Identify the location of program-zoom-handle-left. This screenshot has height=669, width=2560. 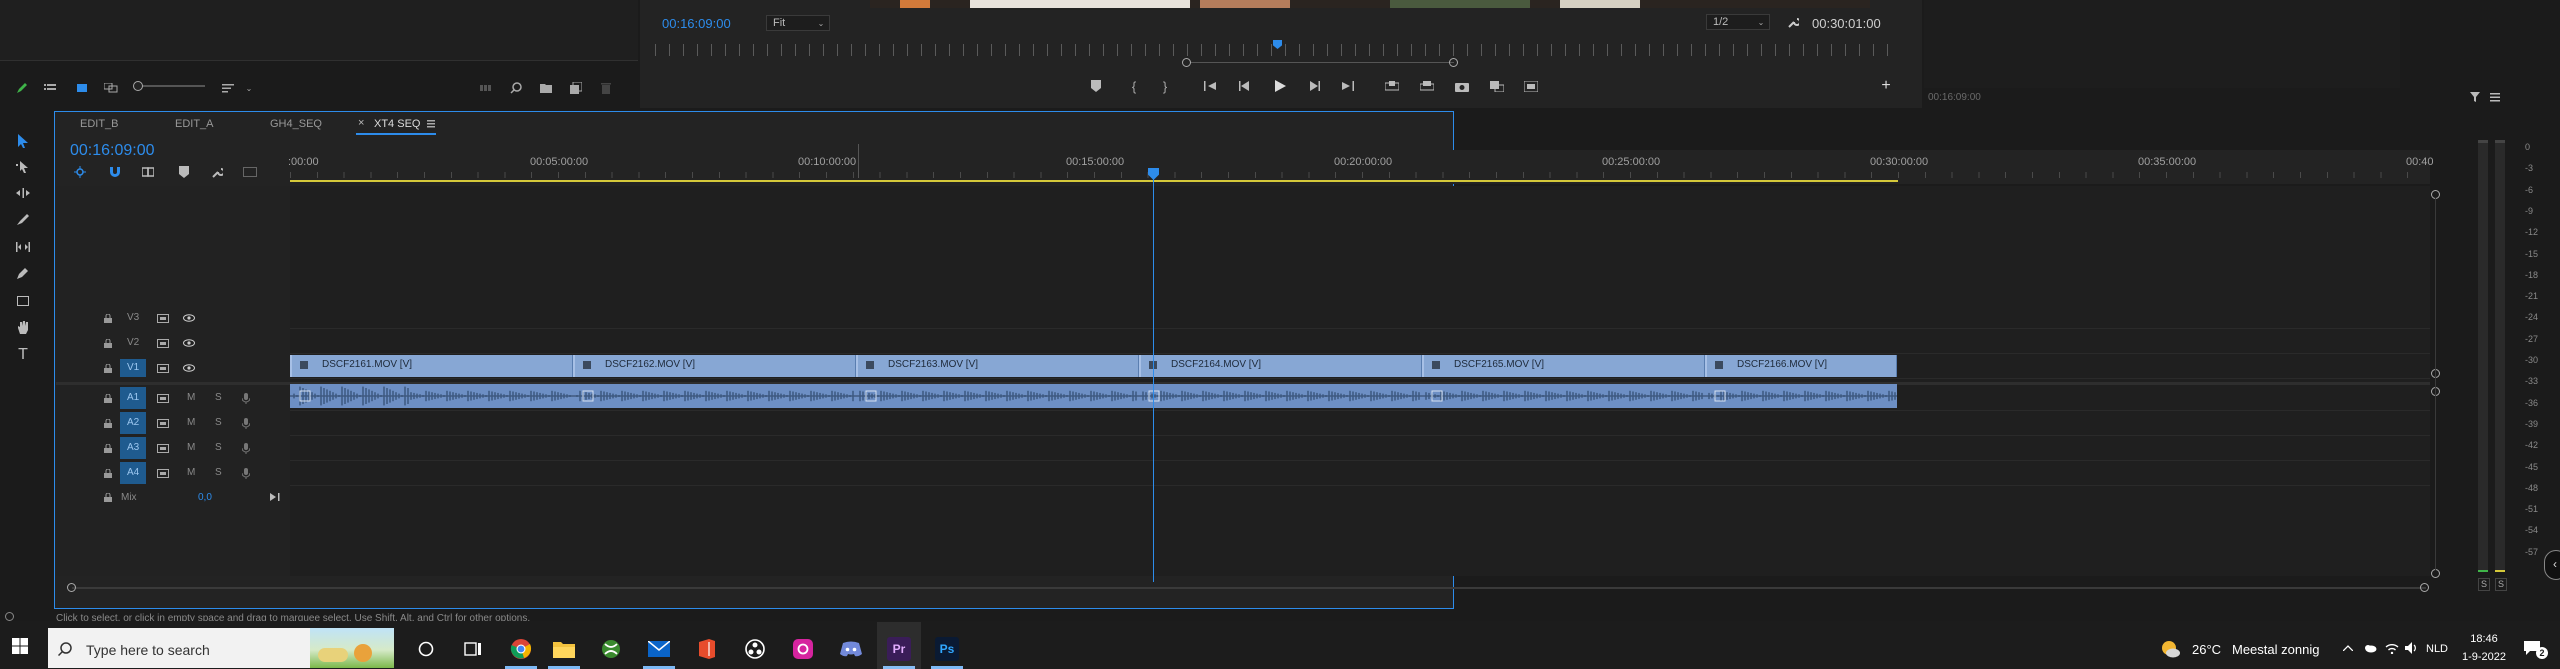
(1186, 62).